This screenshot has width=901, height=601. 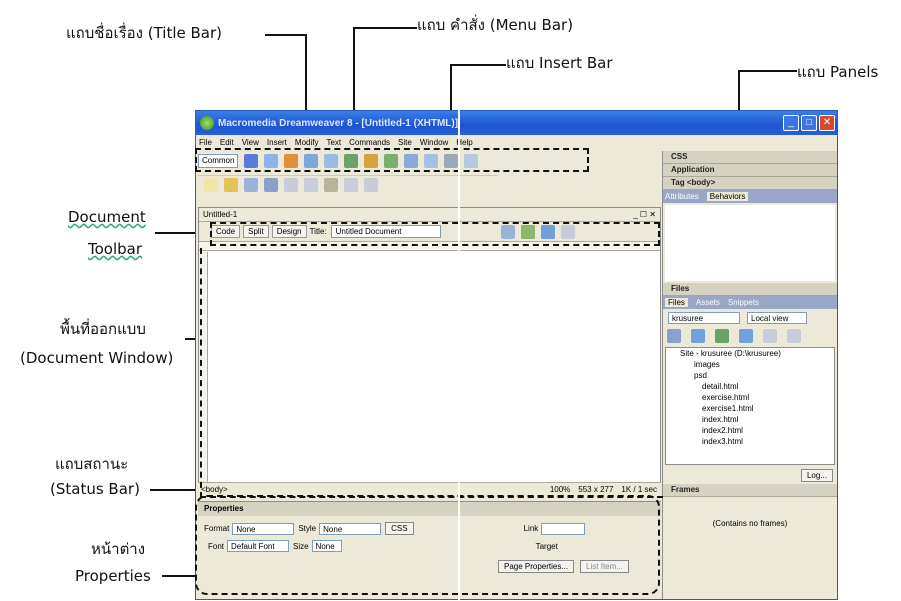 What do you see at coordinates (750, 490) in the screenshot?
I see `frames-panel-header: Frames` at bounding box center [750, 490].